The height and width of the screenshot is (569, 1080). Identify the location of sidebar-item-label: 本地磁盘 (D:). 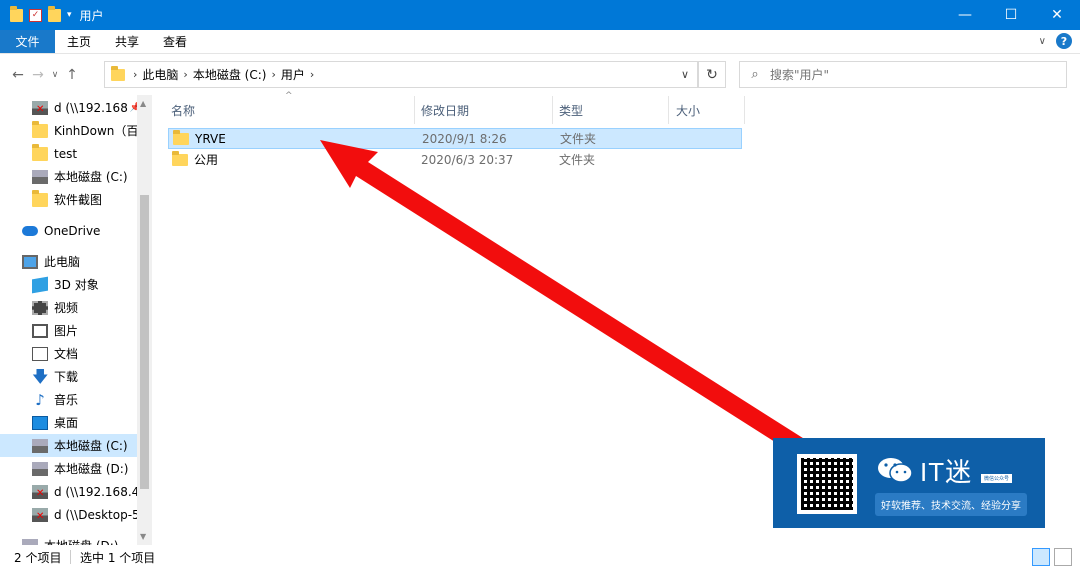
(81, 541).